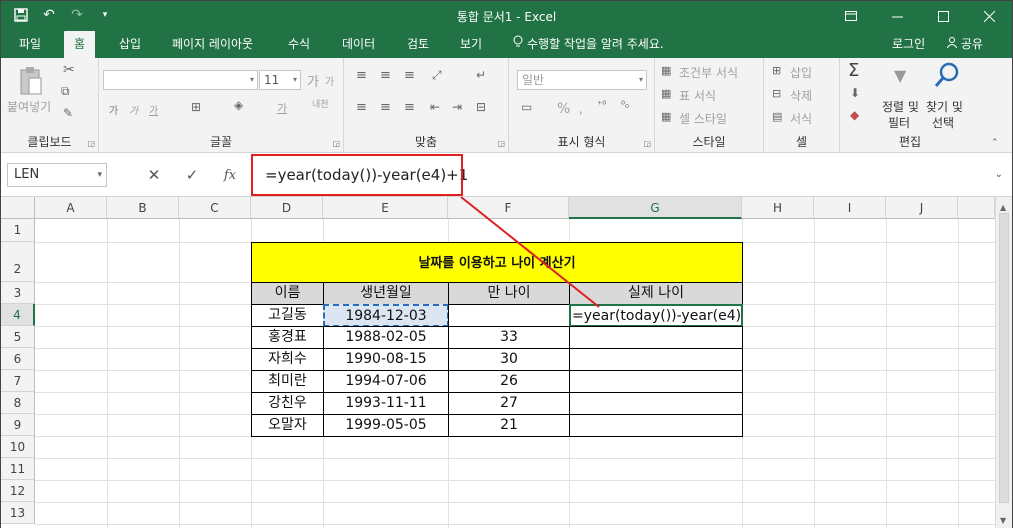  Describe the element at coordinates (361, 75) in the screenshot. I see `align-top-icon: ≡` at that location.